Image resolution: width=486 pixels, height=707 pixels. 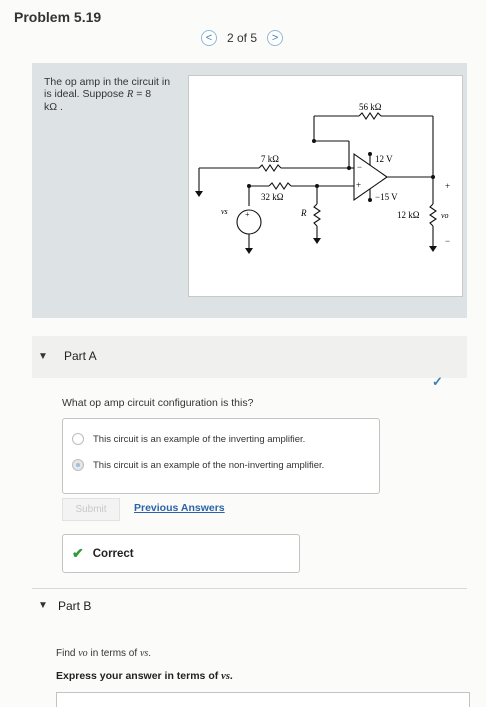 What do you see at coordinates (370, 107) in the screenshot?
I see `r56-label: 56 kΩ` at bounding box center [370, 107].